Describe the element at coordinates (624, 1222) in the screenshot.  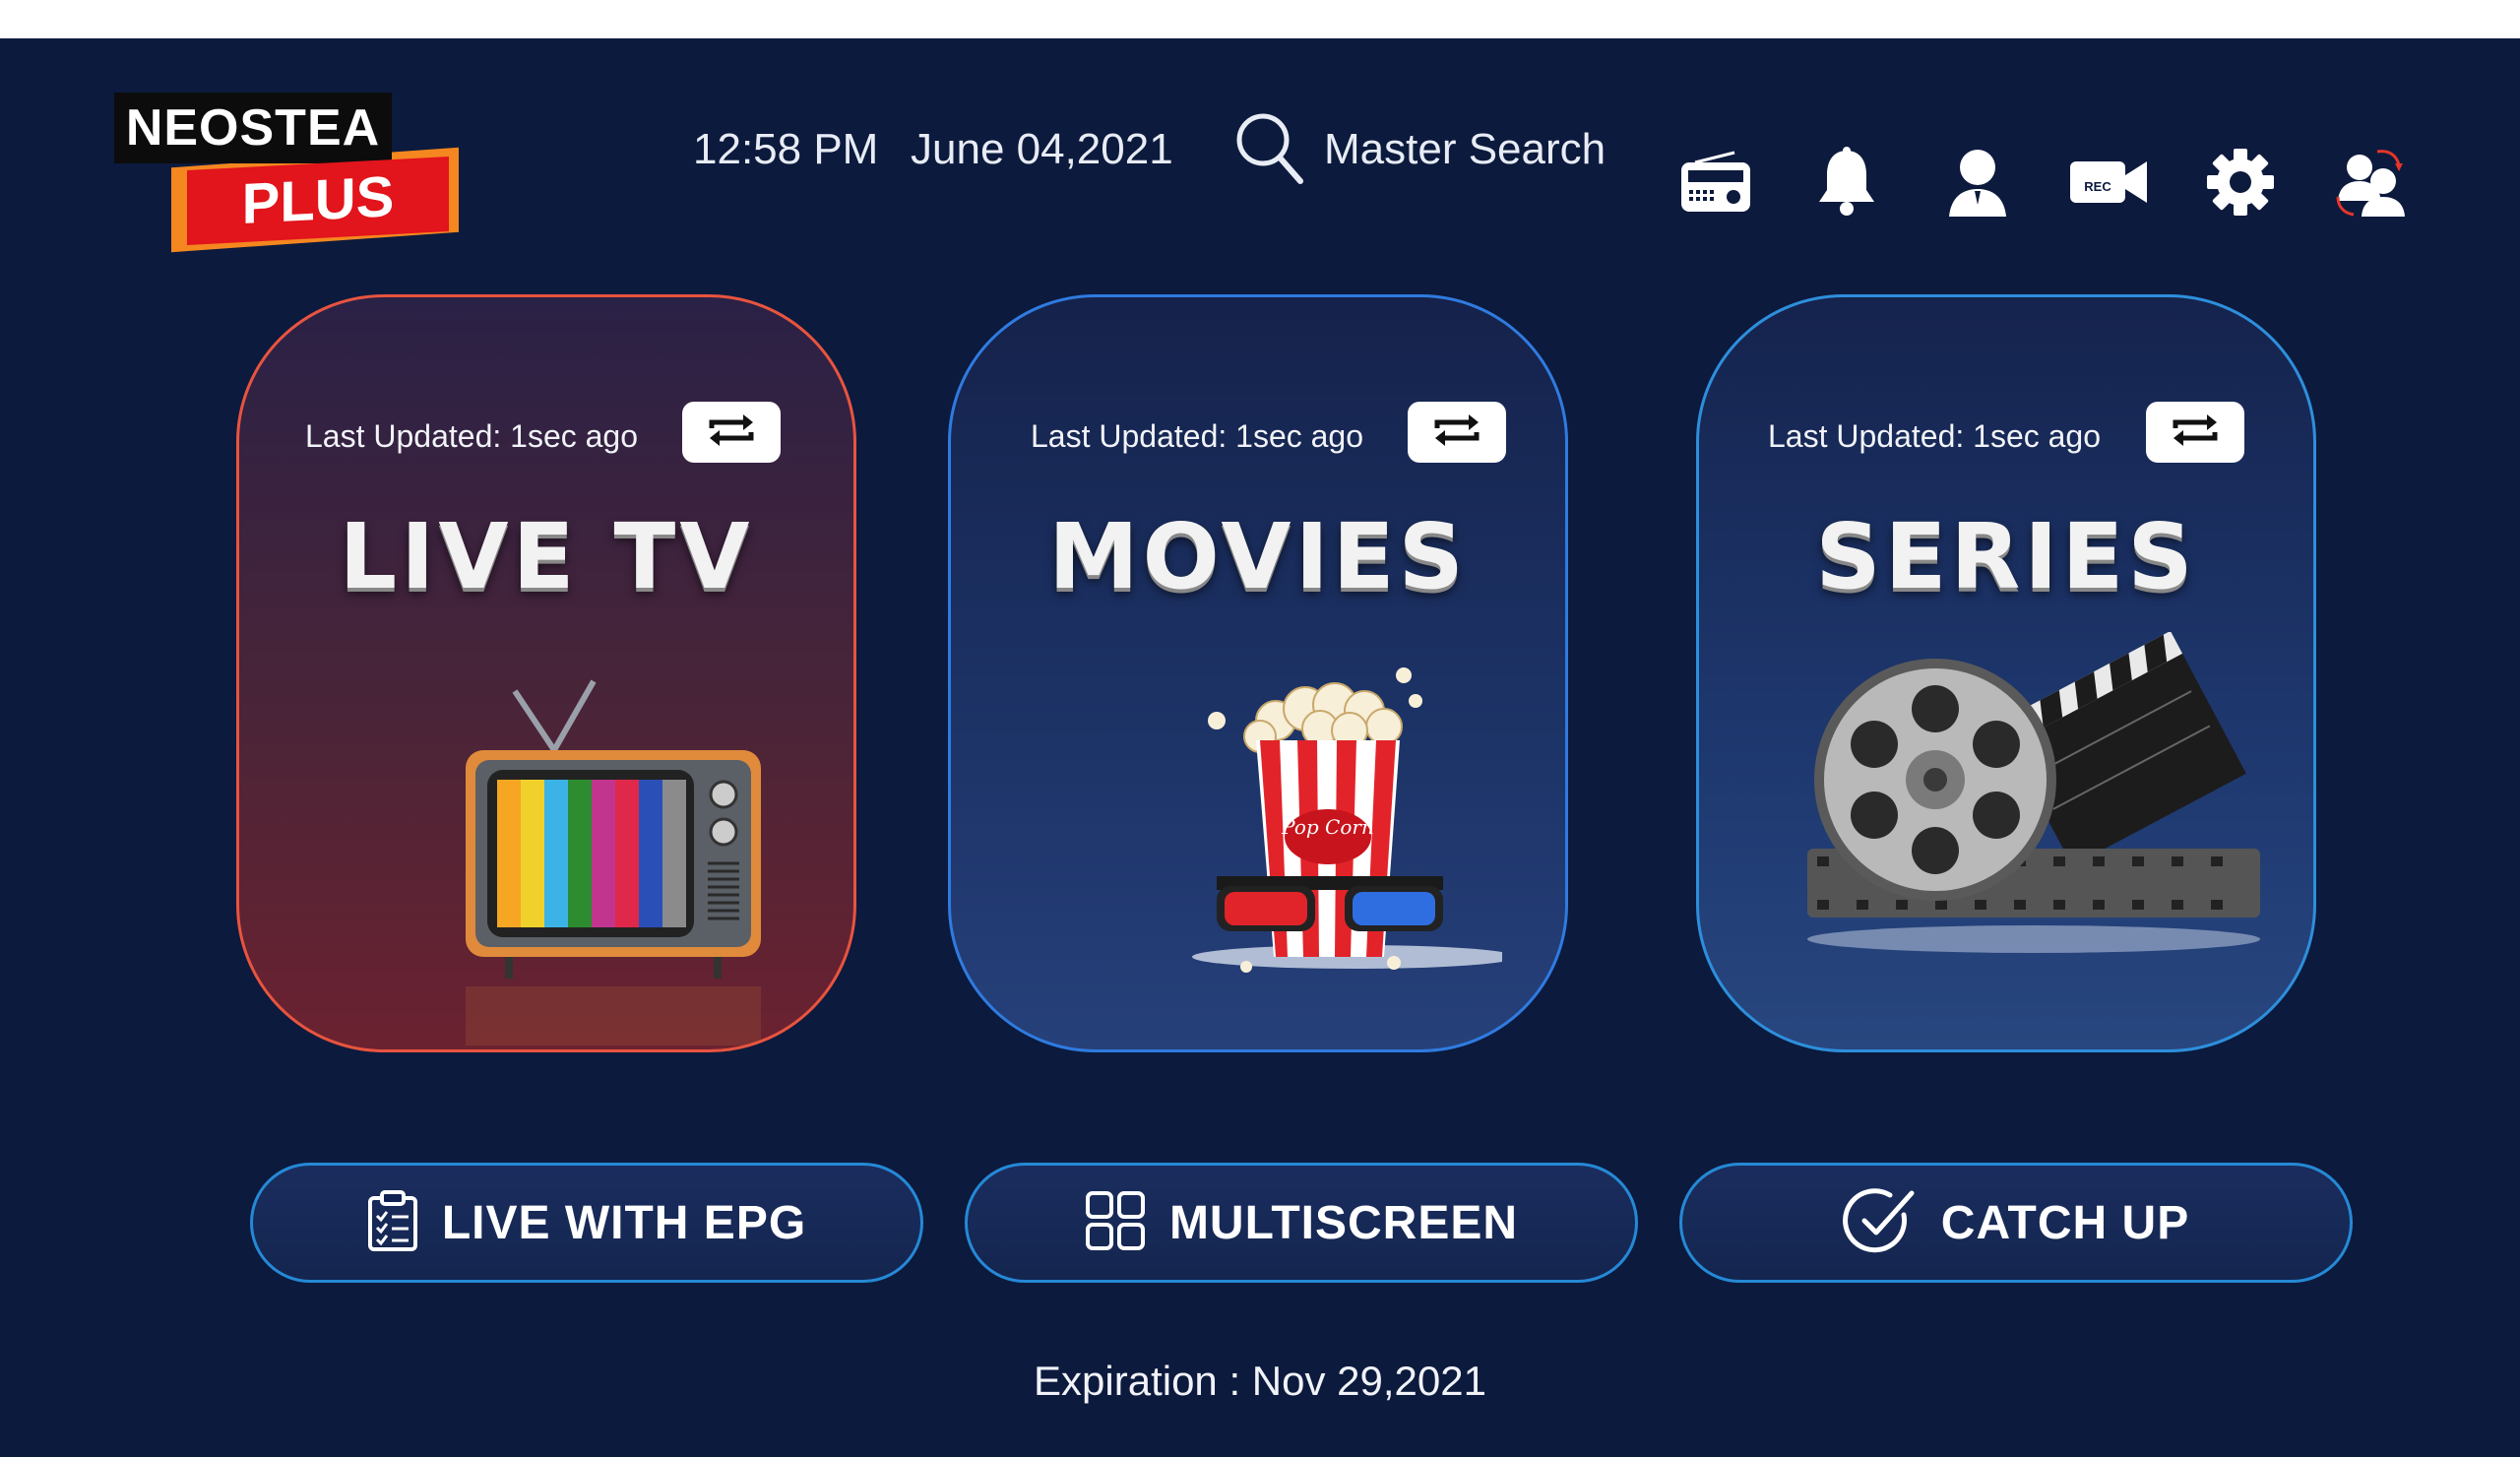
I see `live-with-epg-label: LIVE WITH EPG` at that location.